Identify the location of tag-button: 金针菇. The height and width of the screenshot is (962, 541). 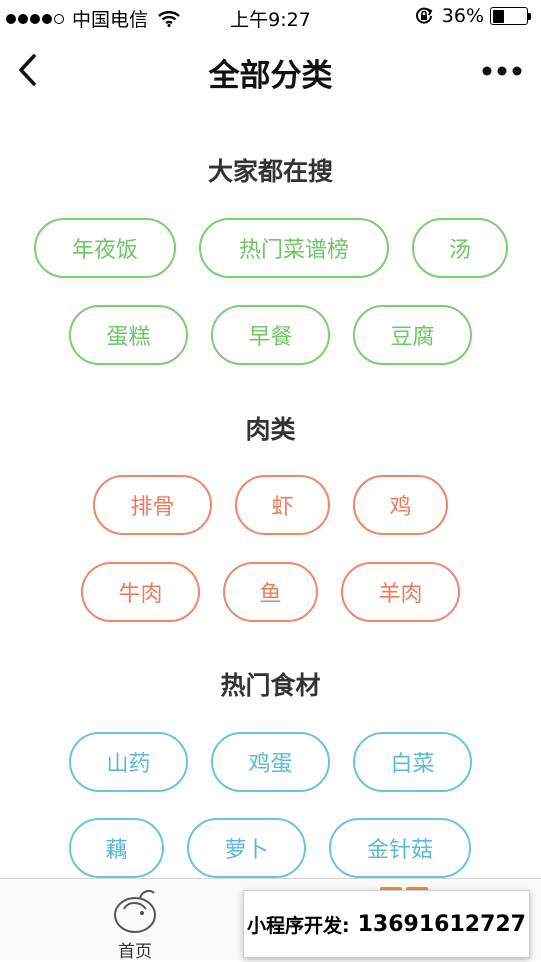
(400, 848).